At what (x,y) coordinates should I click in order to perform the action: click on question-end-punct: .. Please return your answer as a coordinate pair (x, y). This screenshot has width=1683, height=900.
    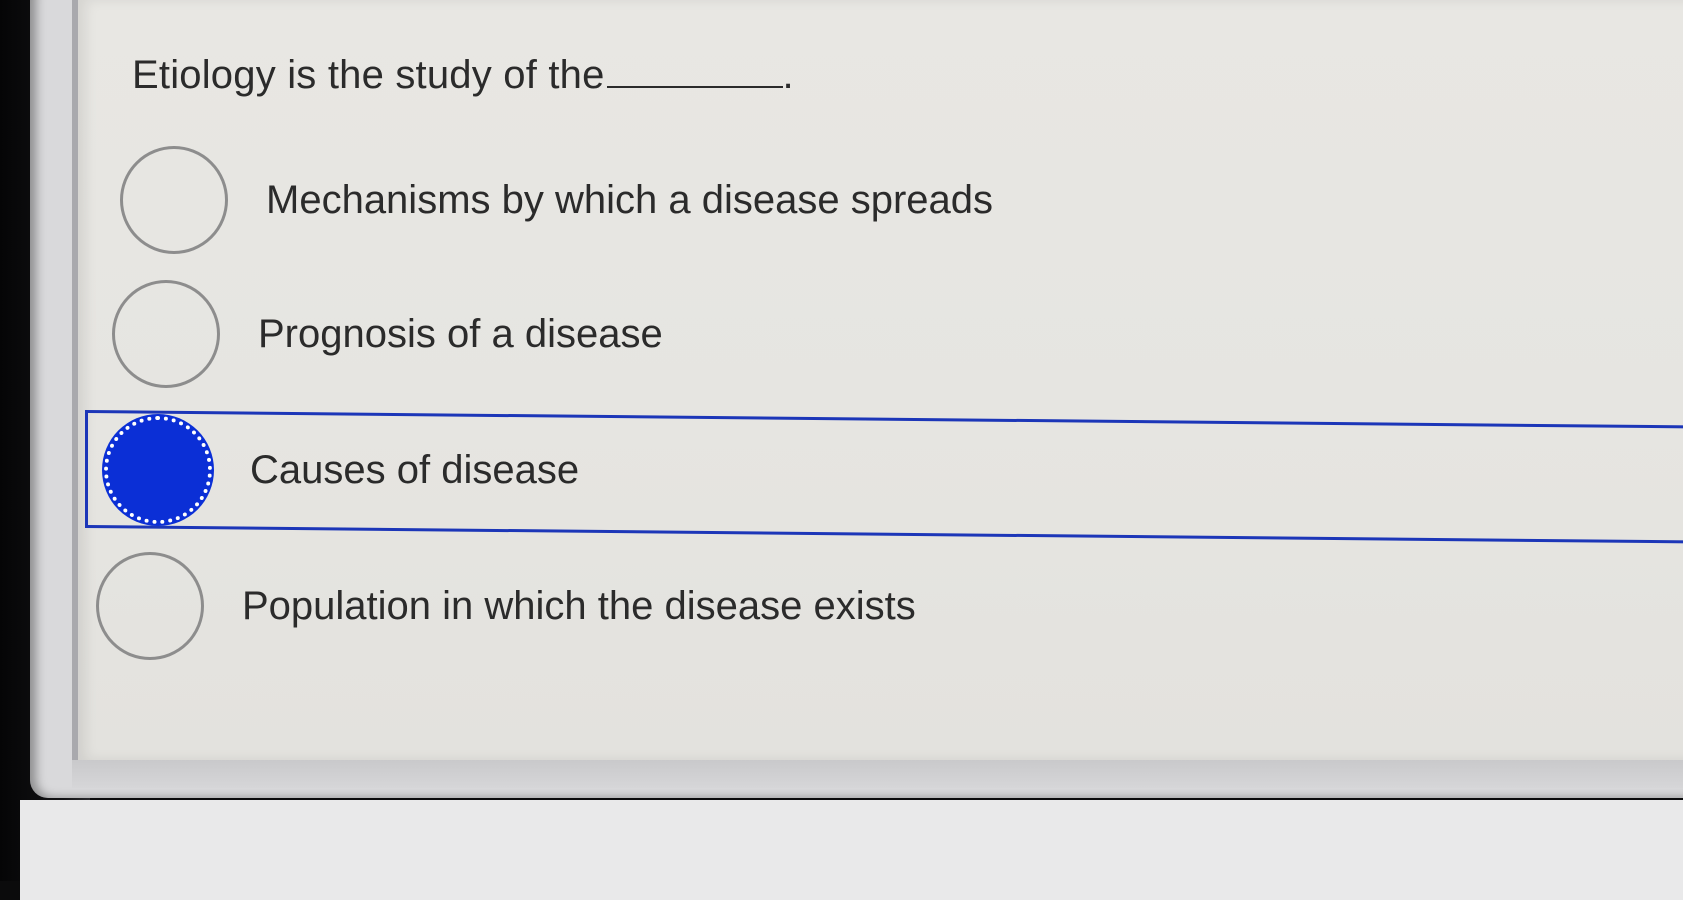
    Looking at the image, I should click on (788, 75).